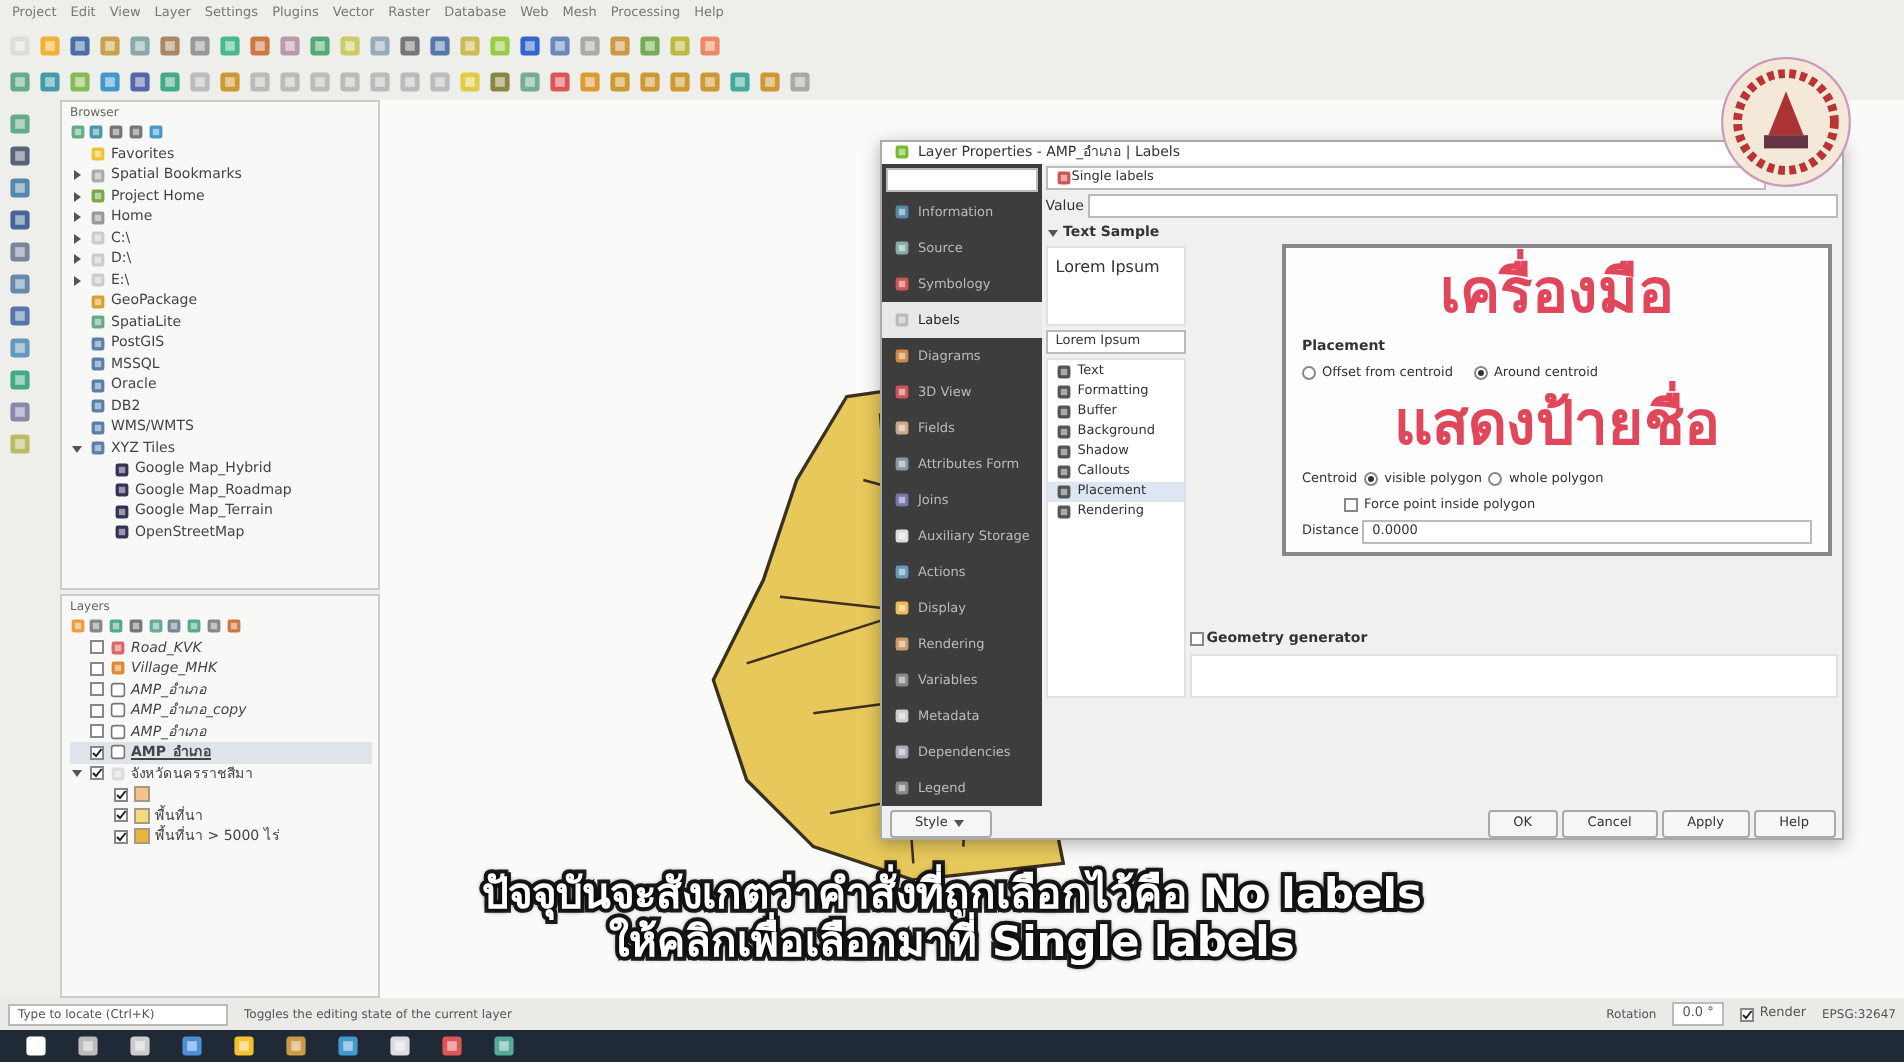 This screenshot has height=1062, width=1904. I want to click on app-icon, so click(902, 152).